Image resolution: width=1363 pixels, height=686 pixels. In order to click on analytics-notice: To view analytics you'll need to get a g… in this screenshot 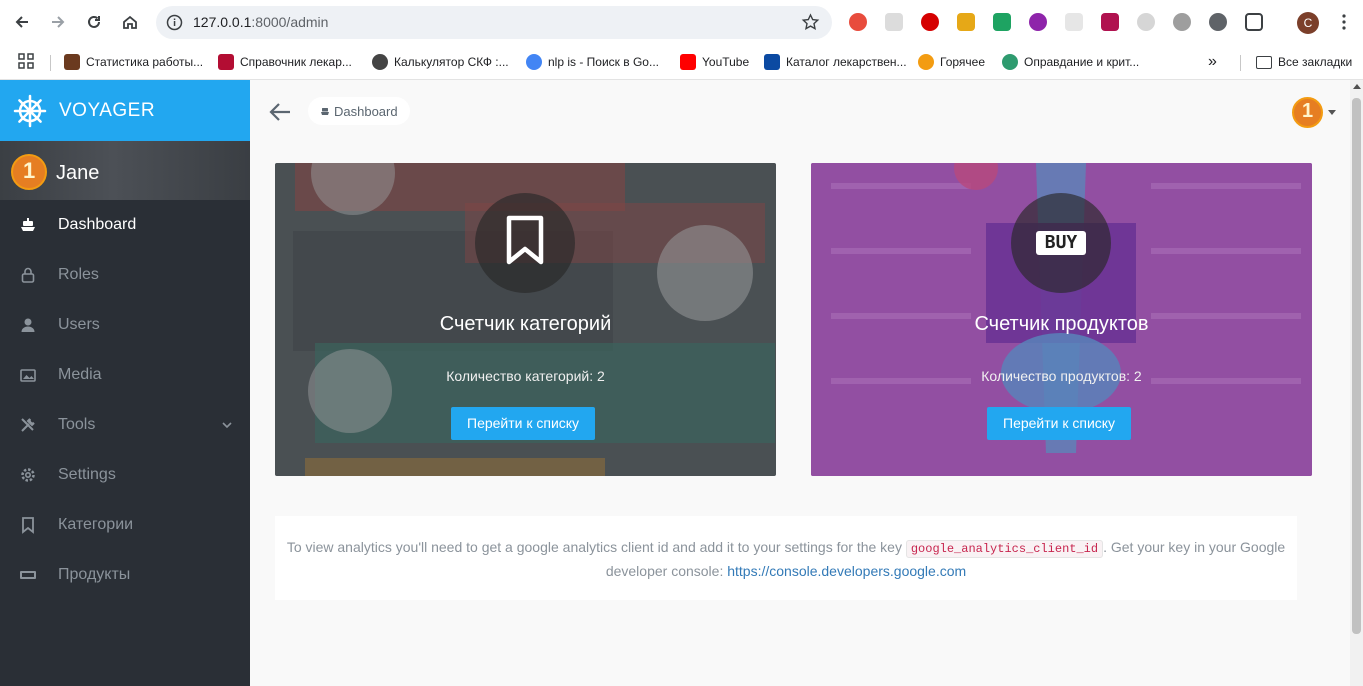, I will do `click(786, 558)`.